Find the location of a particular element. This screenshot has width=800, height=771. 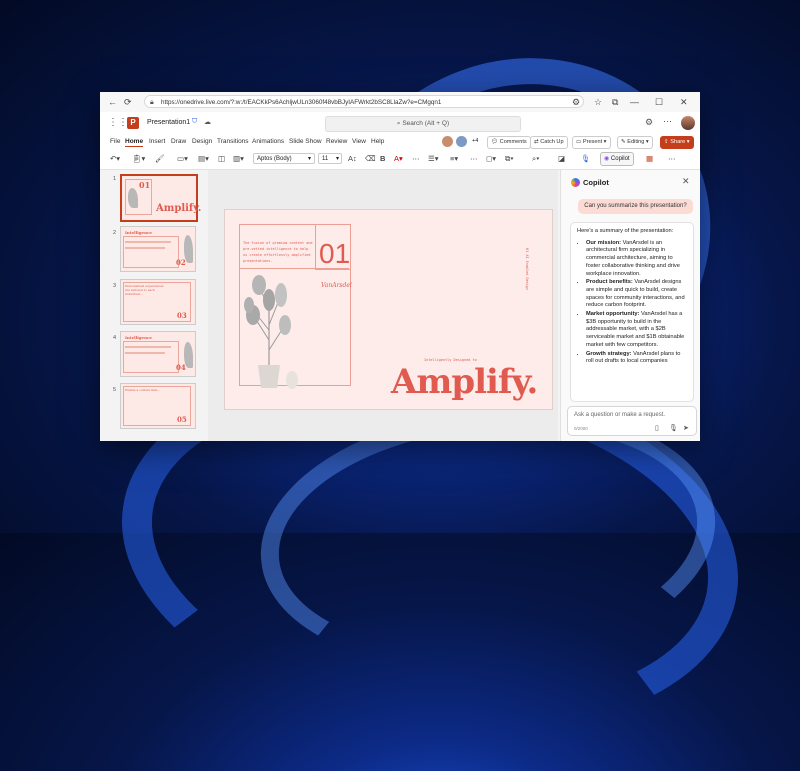

bullets-icon: ☰▾ is located at coordinates (433, 159).